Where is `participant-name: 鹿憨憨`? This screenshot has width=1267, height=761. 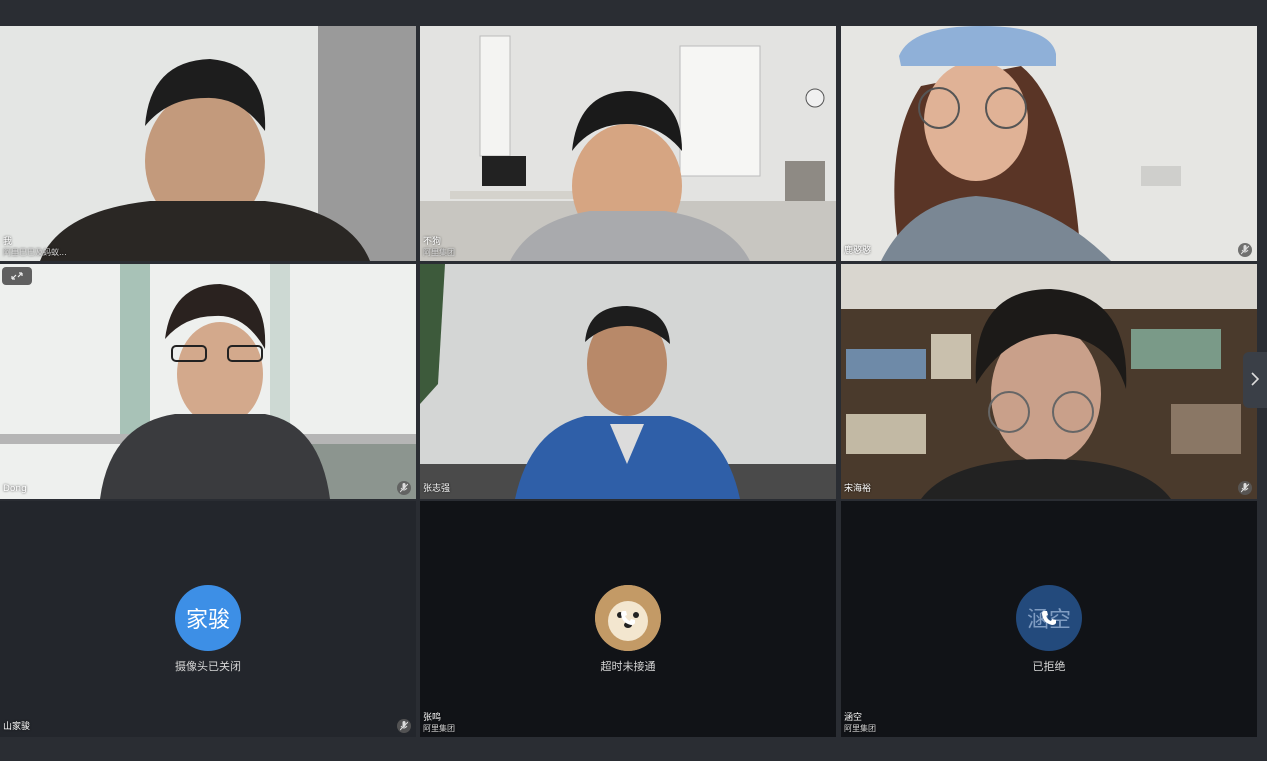 participant-name: 鹿憨憨 is located at coordinates (858, 251).